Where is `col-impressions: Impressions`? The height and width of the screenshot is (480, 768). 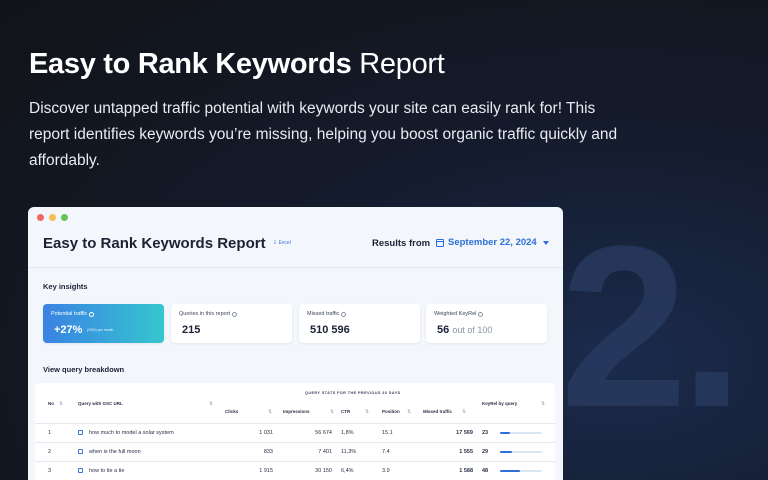
col-impressions: Impressions is located at coordinates (296, 411).